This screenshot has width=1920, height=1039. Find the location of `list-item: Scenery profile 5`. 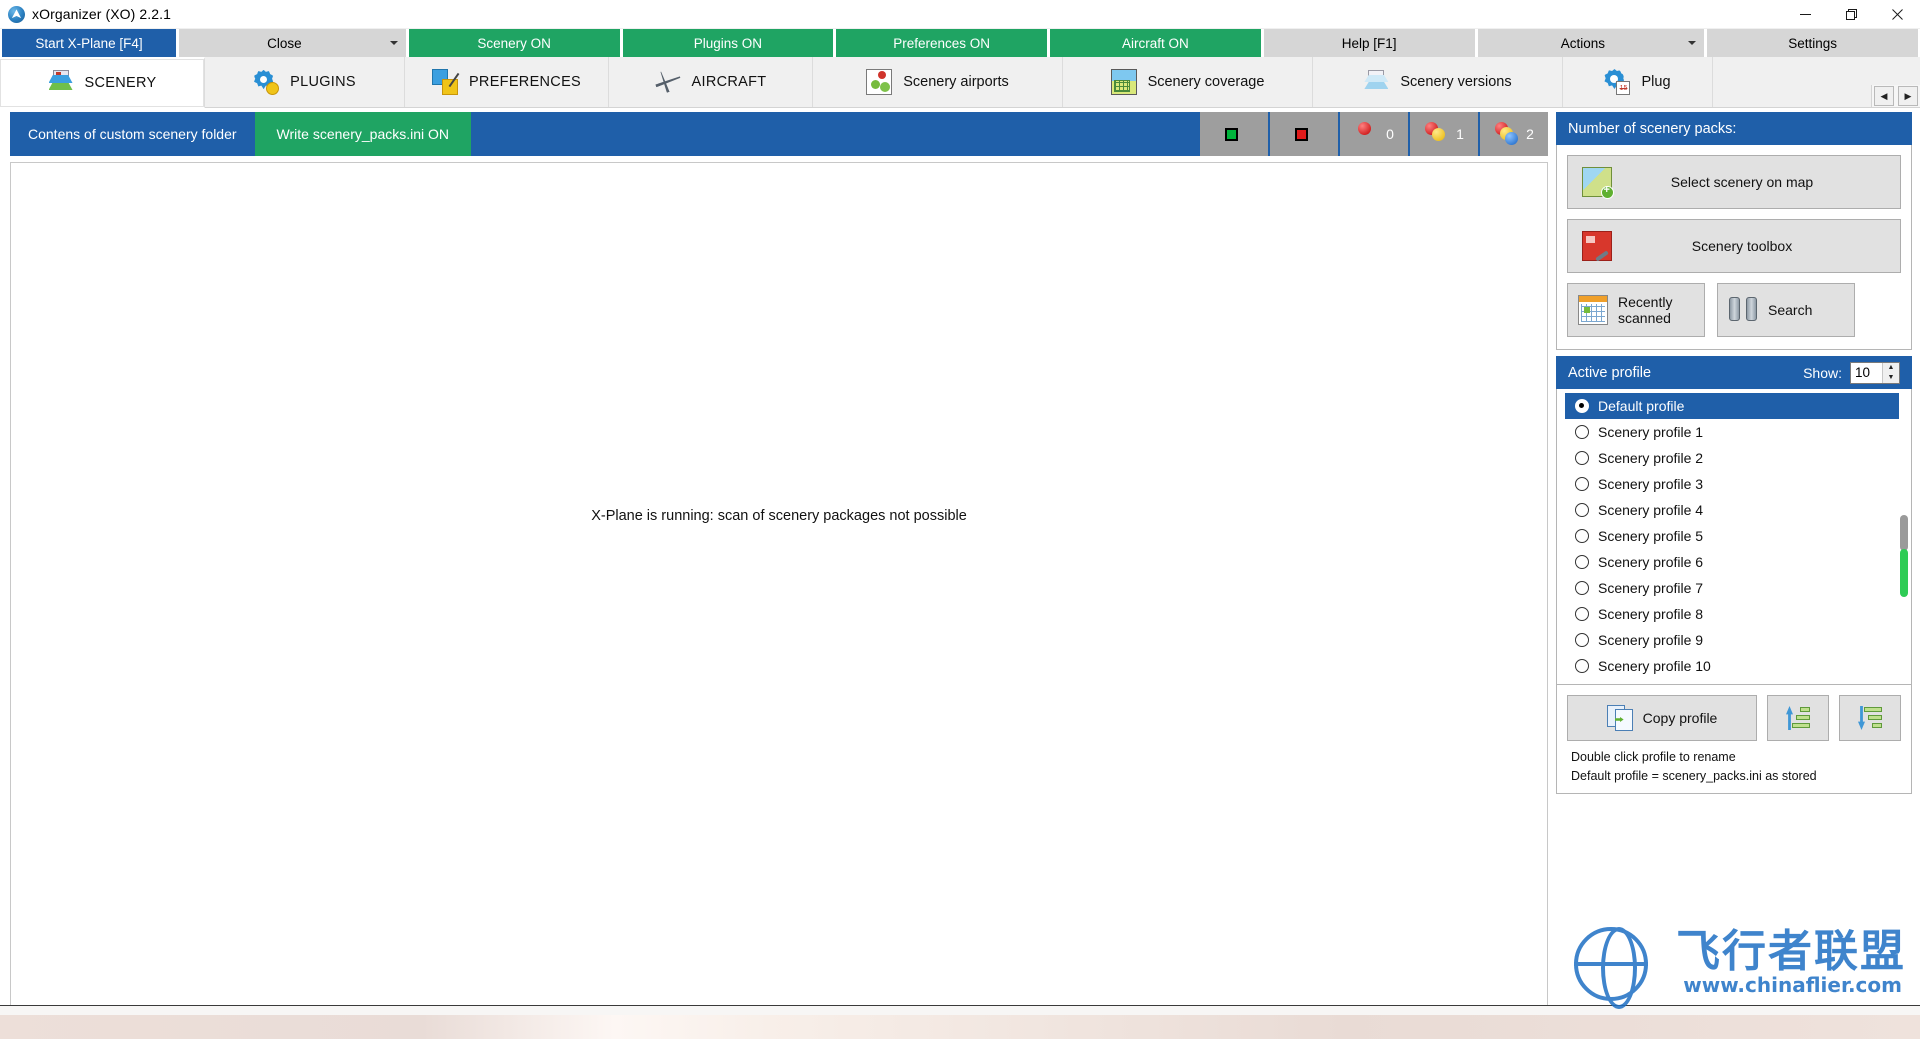

list-item: Scenery profile 5 is located at coordinates (1732, 536).